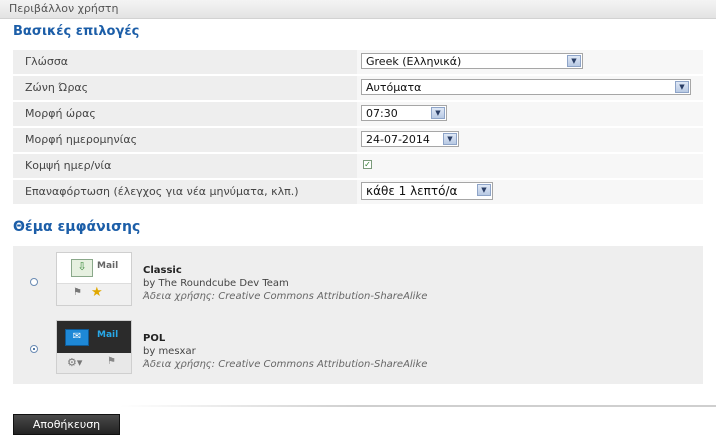 The width and height of the screenshot is (716, 440). I want to click on timezone-value: Αυτόματα, so click(394, 87).